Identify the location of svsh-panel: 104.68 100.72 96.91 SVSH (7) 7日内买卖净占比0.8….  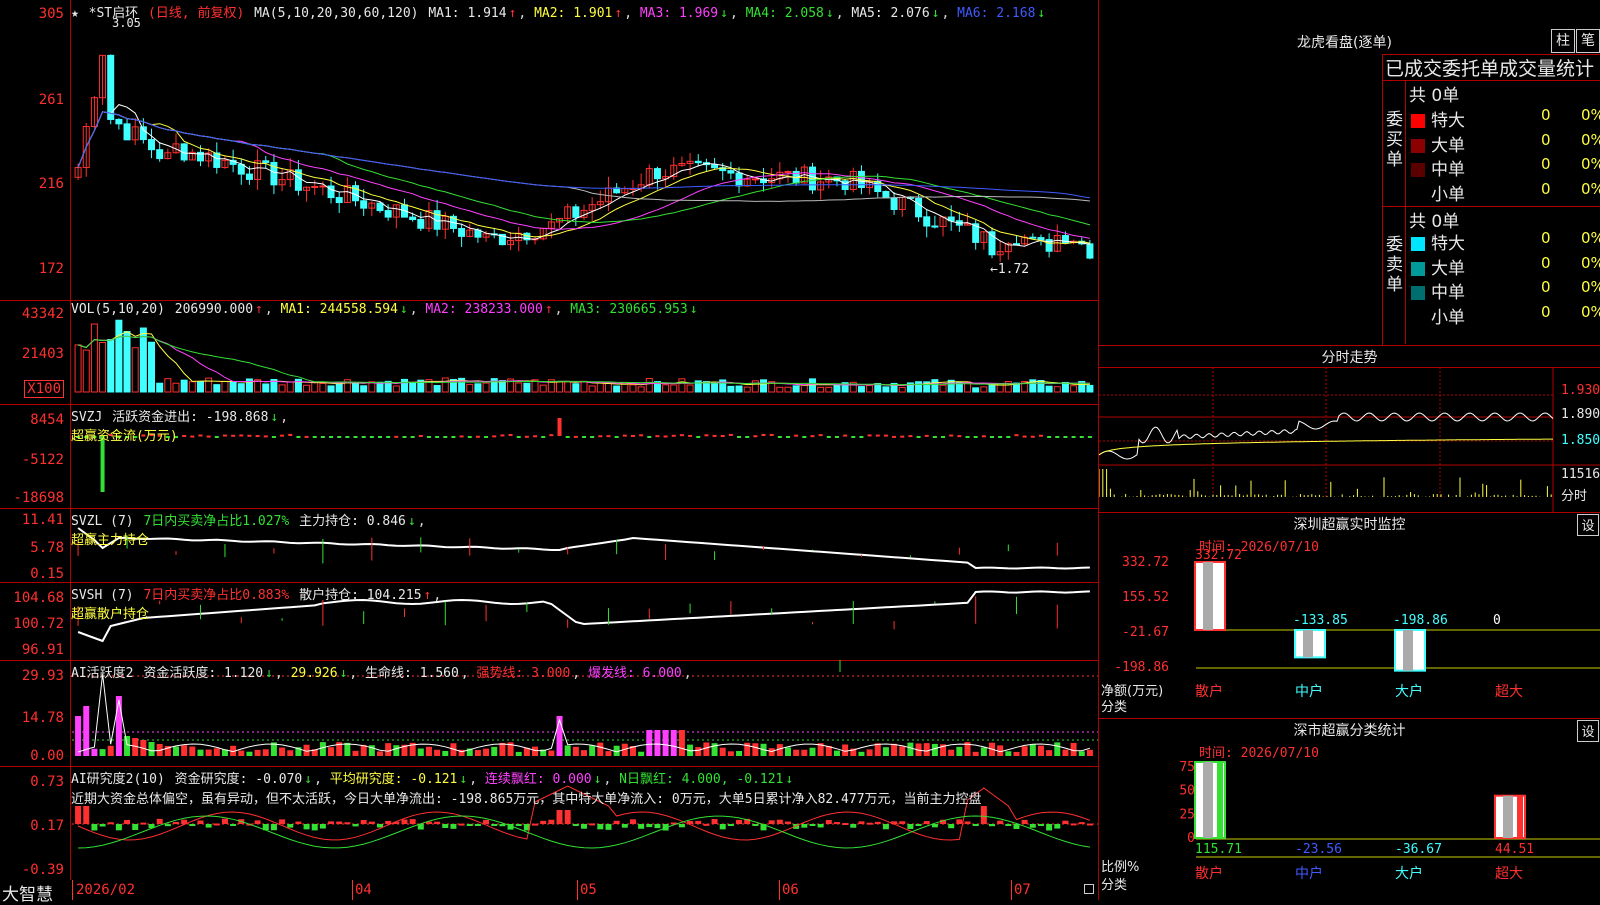
(549, 621).